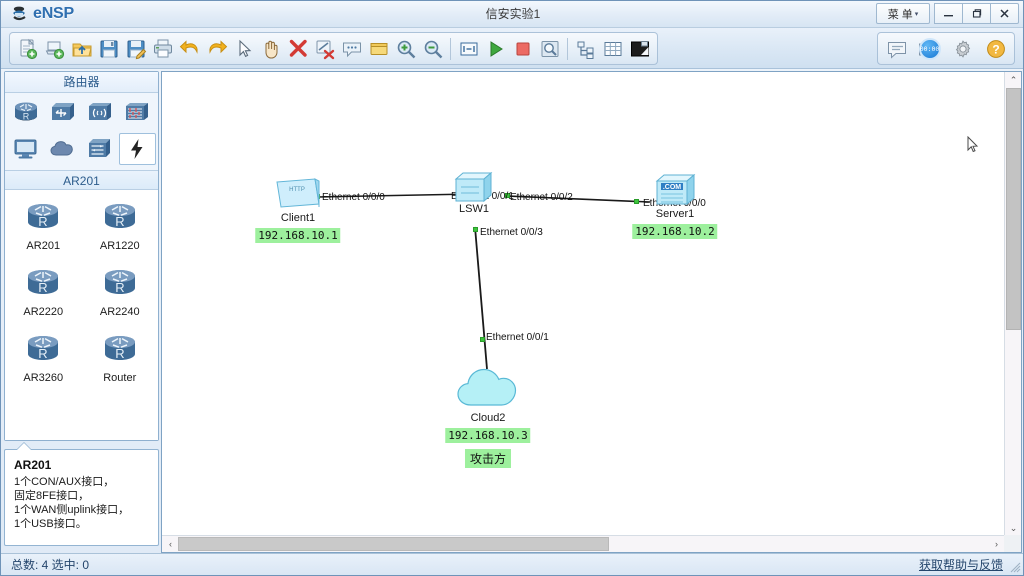 The width and height of the screenshot is (1024, 576). Describe the element at coordinates (405, 48) in the screenshot. I see `zoom-in-icon` at that location.